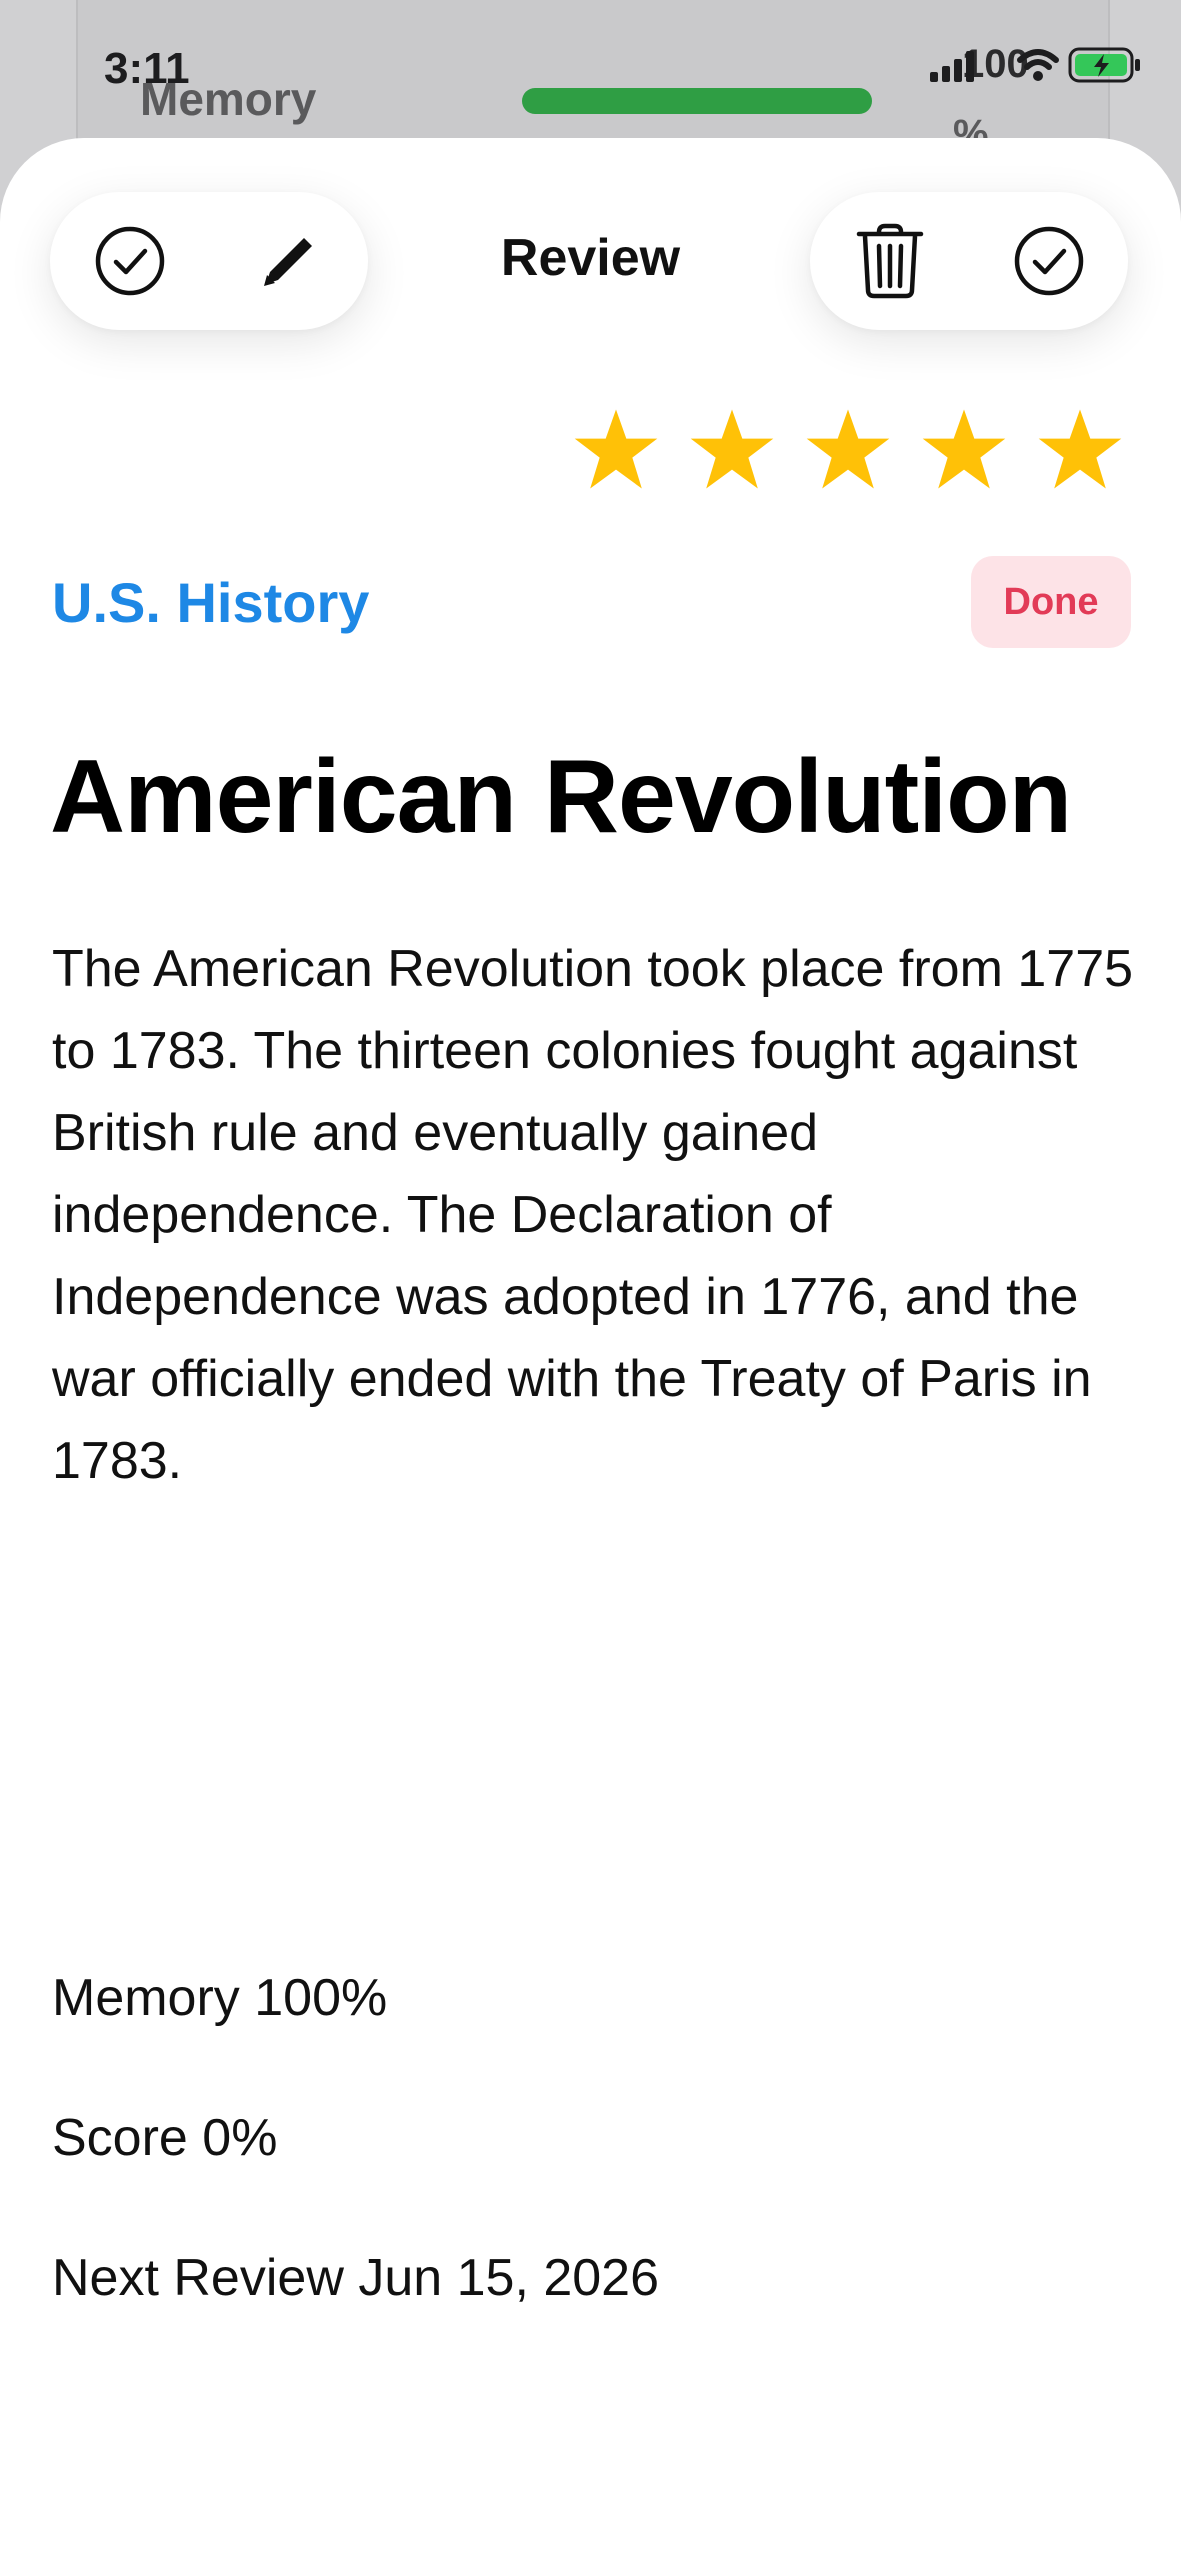 This screenshot has width=1181, height=2560. What do you see at coordinates (1038, 65) in the screenshot?
I see `wifi-icon` at bounding box center [1038, 65].